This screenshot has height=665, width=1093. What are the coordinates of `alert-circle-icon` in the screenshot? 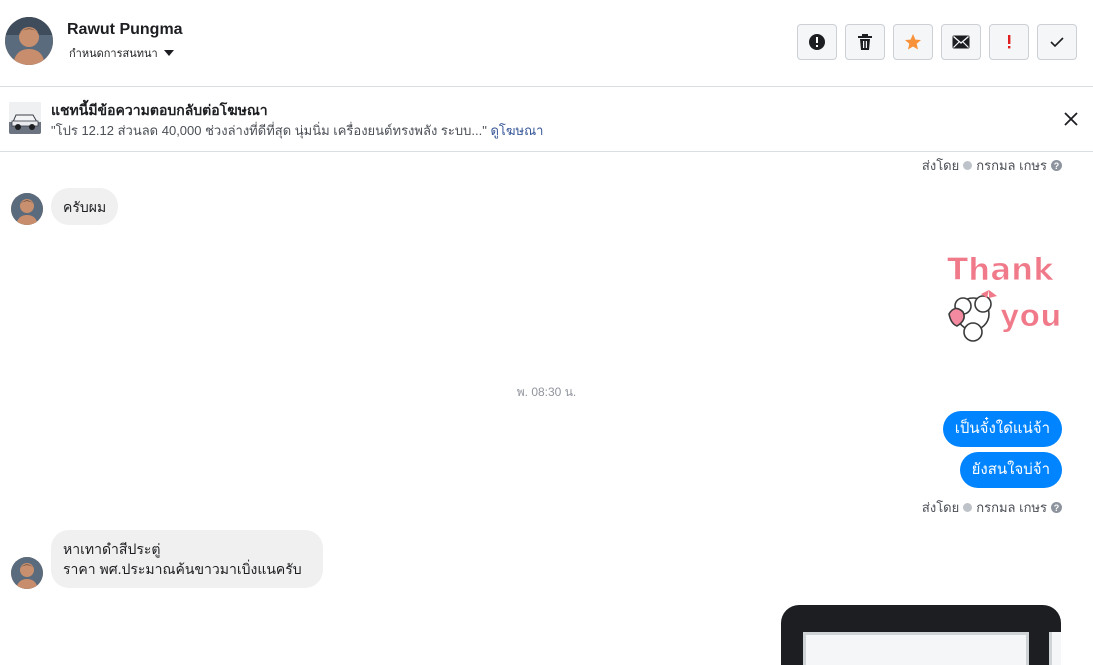 It's located at (817, 42).